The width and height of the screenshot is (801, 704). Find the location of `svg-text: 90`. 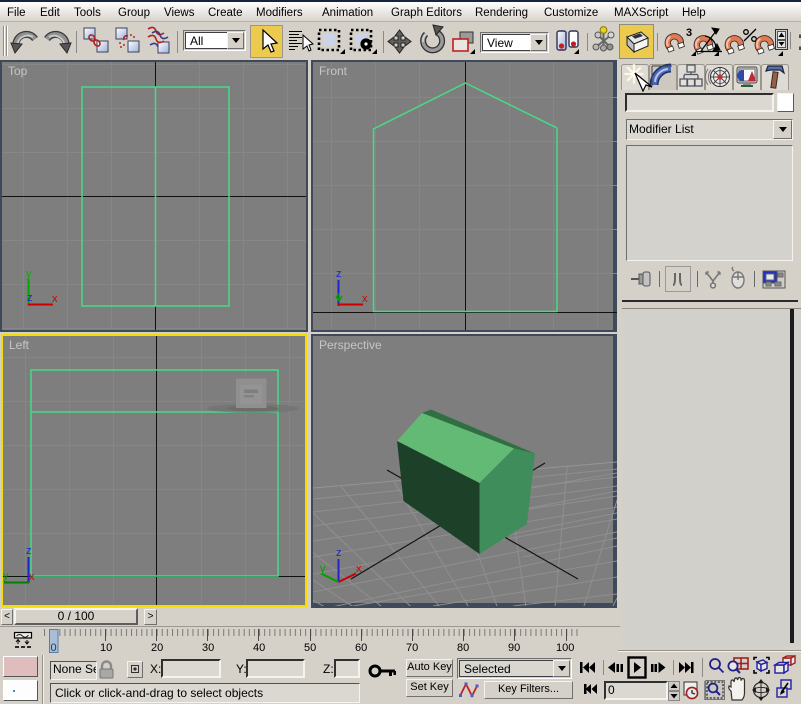

svg-text: 90 is located at coordinates (514, 647).